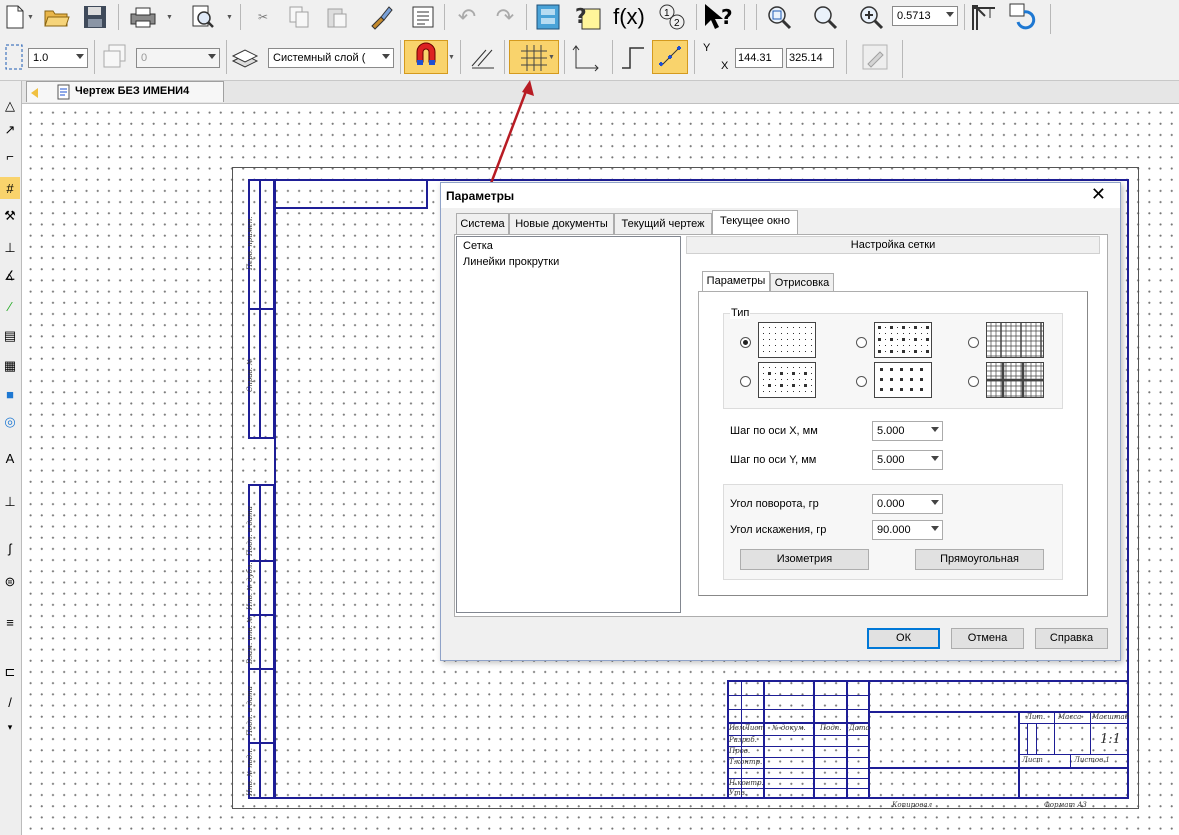 The width and height of the screenshot is (1179, 835). What do you see at coordinates (1071, 638) in the screenshot?
I see `help-button: Справка` at bounding box center [1071, 638].